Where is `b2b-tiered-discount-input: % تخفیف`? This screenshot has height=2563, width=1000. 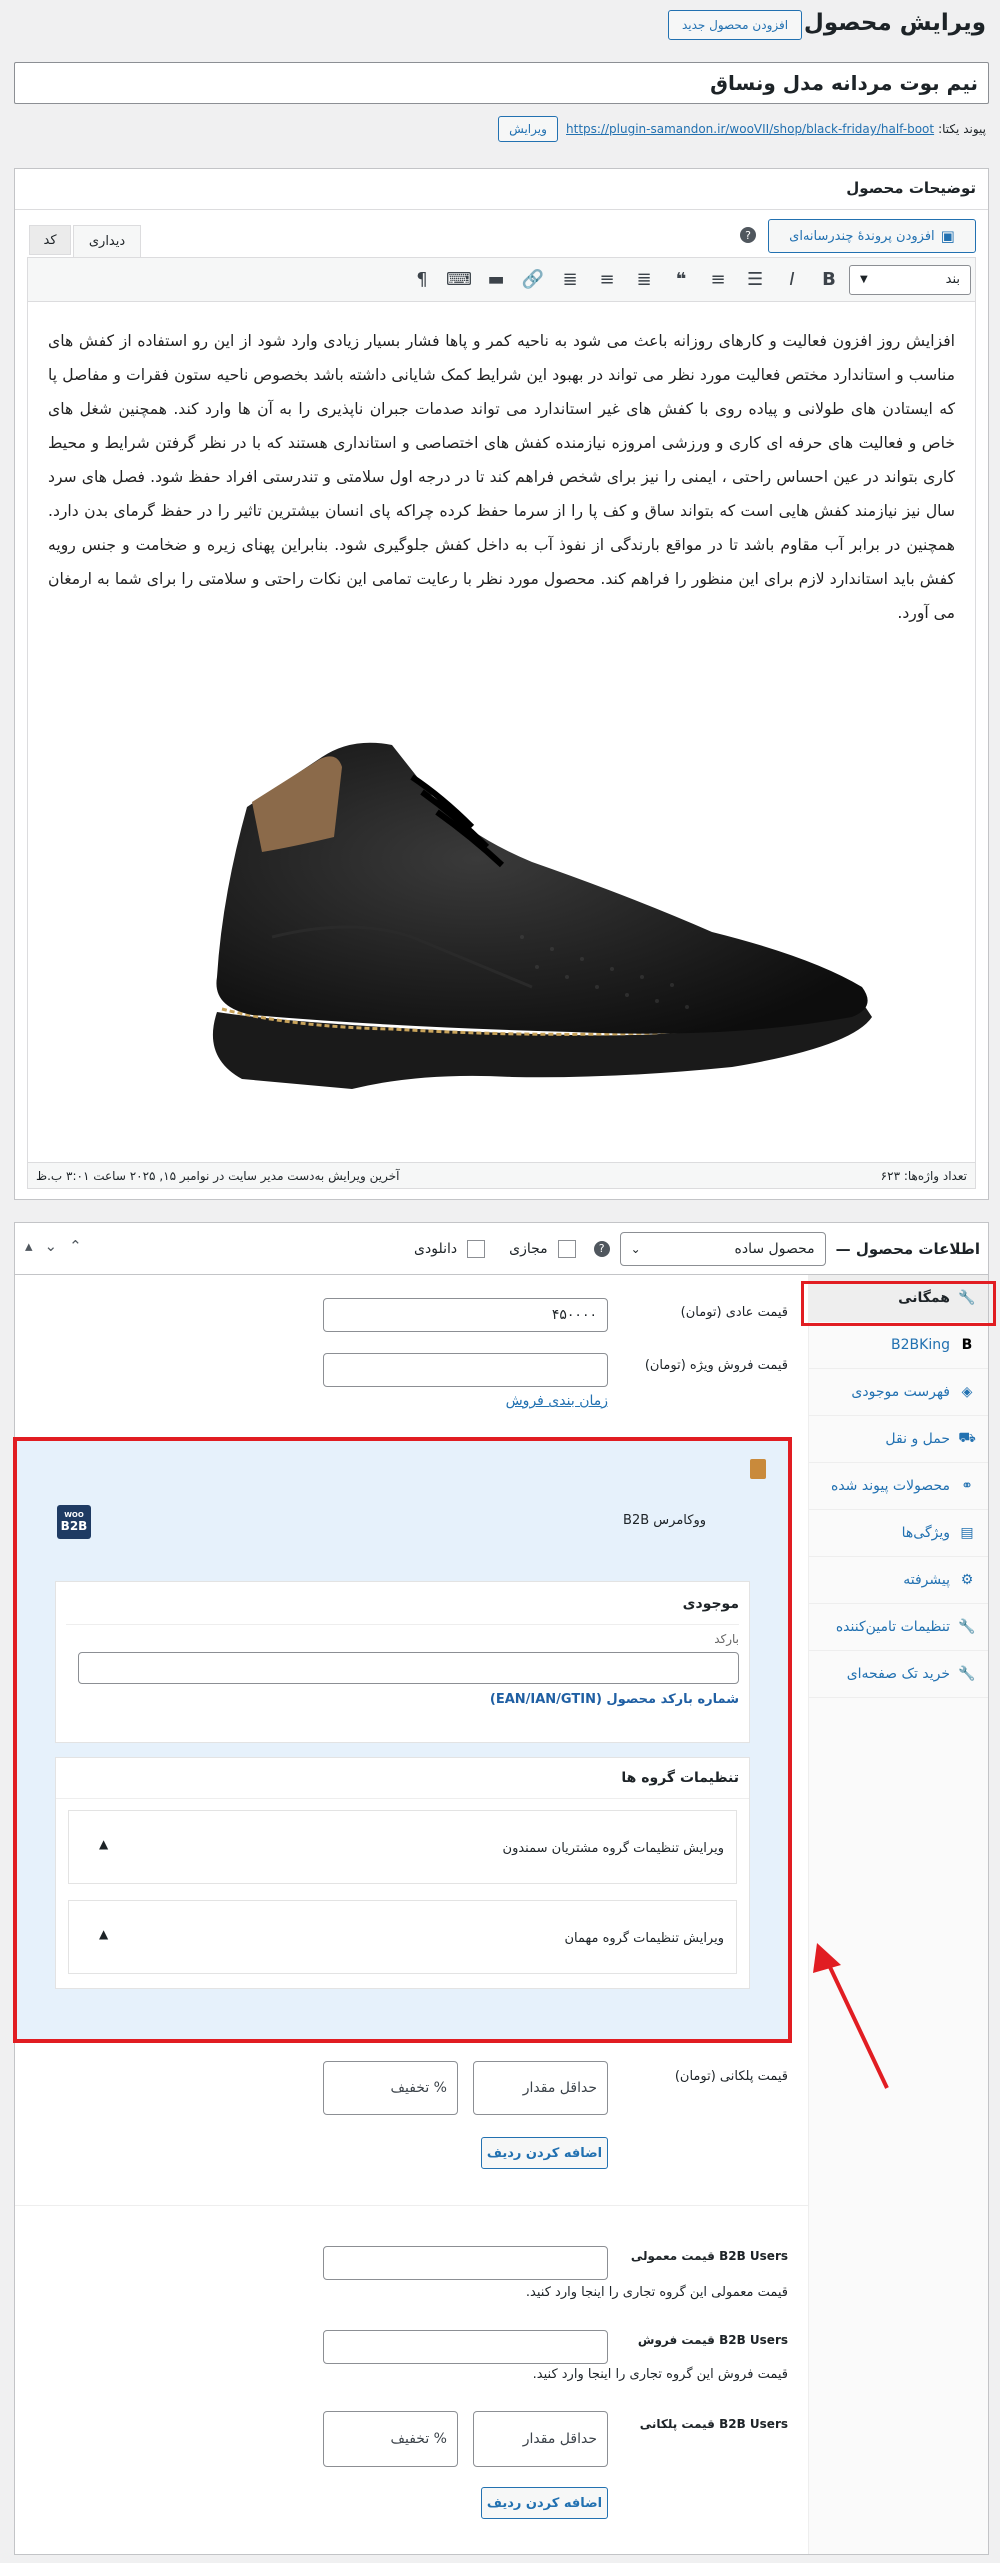 b2b-tiered-discount-input: % تخفیف is located at coordinates (390, 2439).